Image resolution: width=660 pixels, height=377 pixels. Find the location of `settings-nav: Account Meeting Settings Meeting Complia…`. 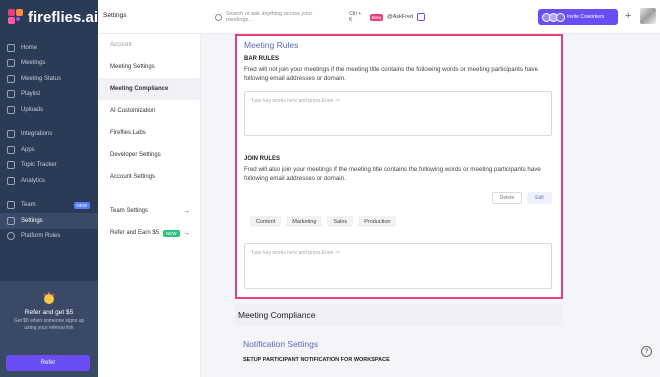

settings-nav: Account Meeting Settings Meeting Complia… is located at coordinates (149, 205).